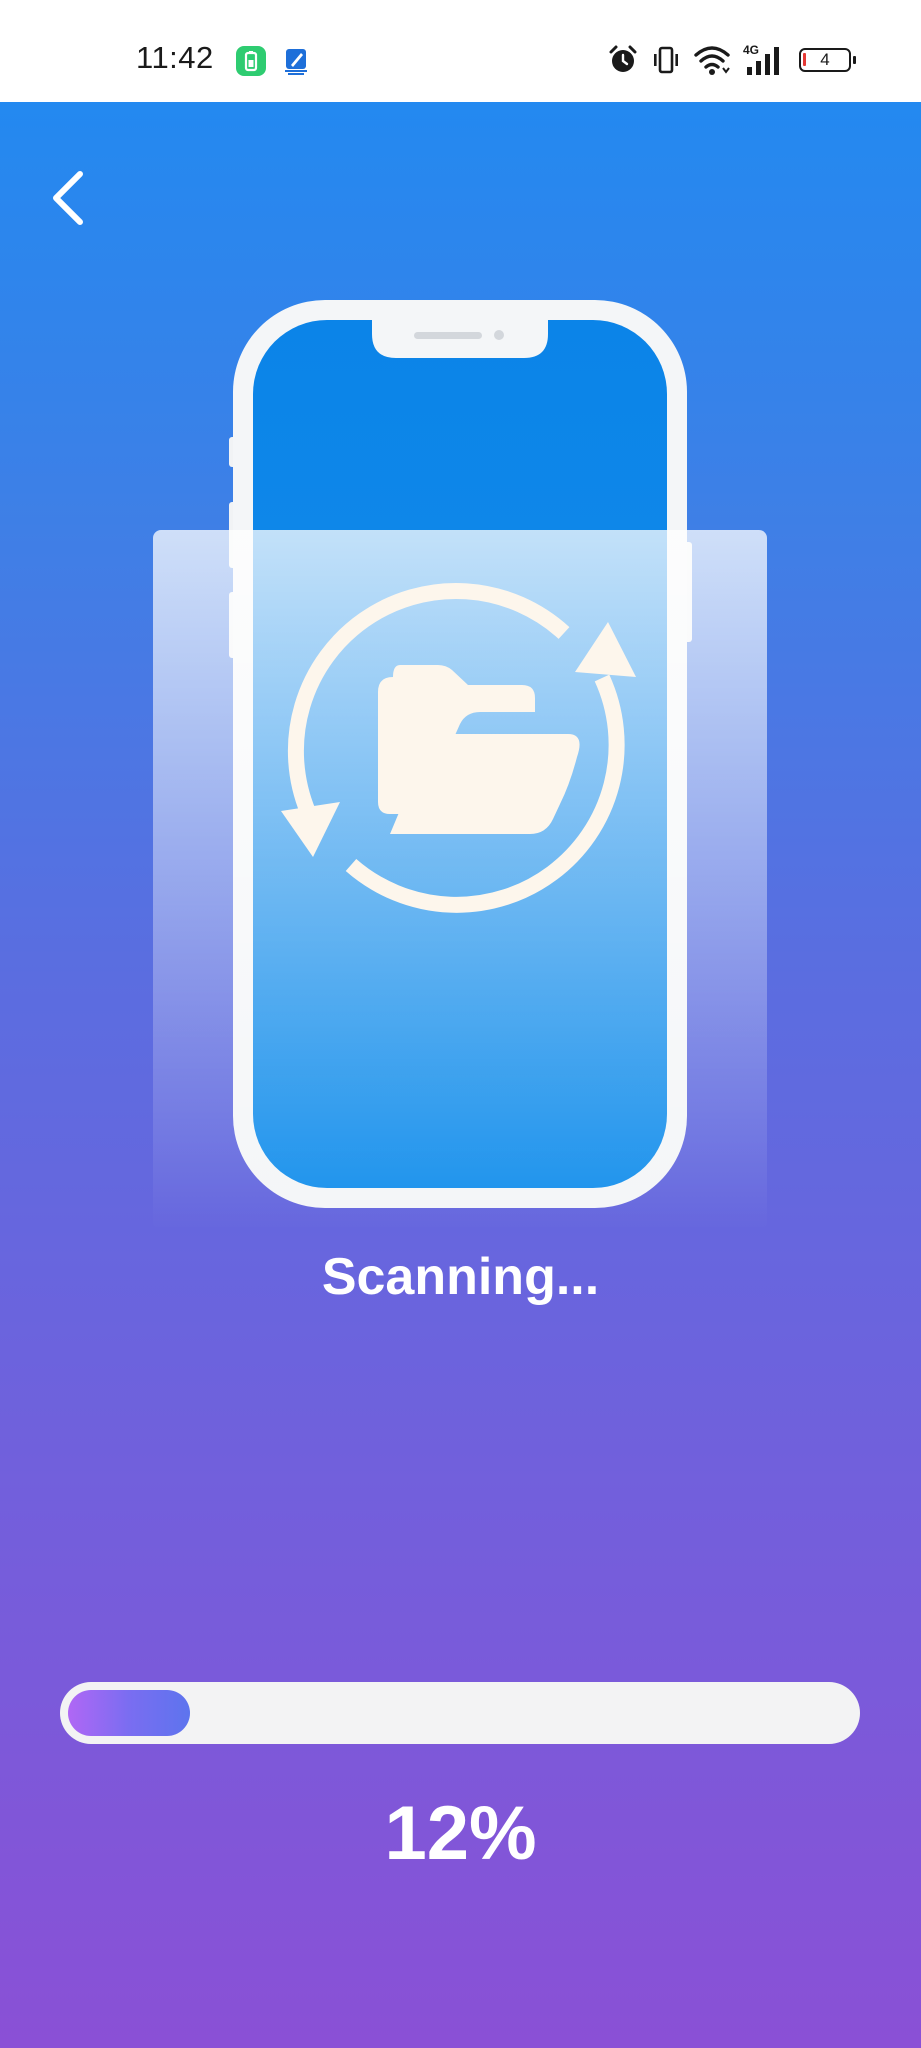  What do you see at coordinates (251, 61) in the screenshot?
I see `battery-saver-app-icon` at bounding box center [251, 61].